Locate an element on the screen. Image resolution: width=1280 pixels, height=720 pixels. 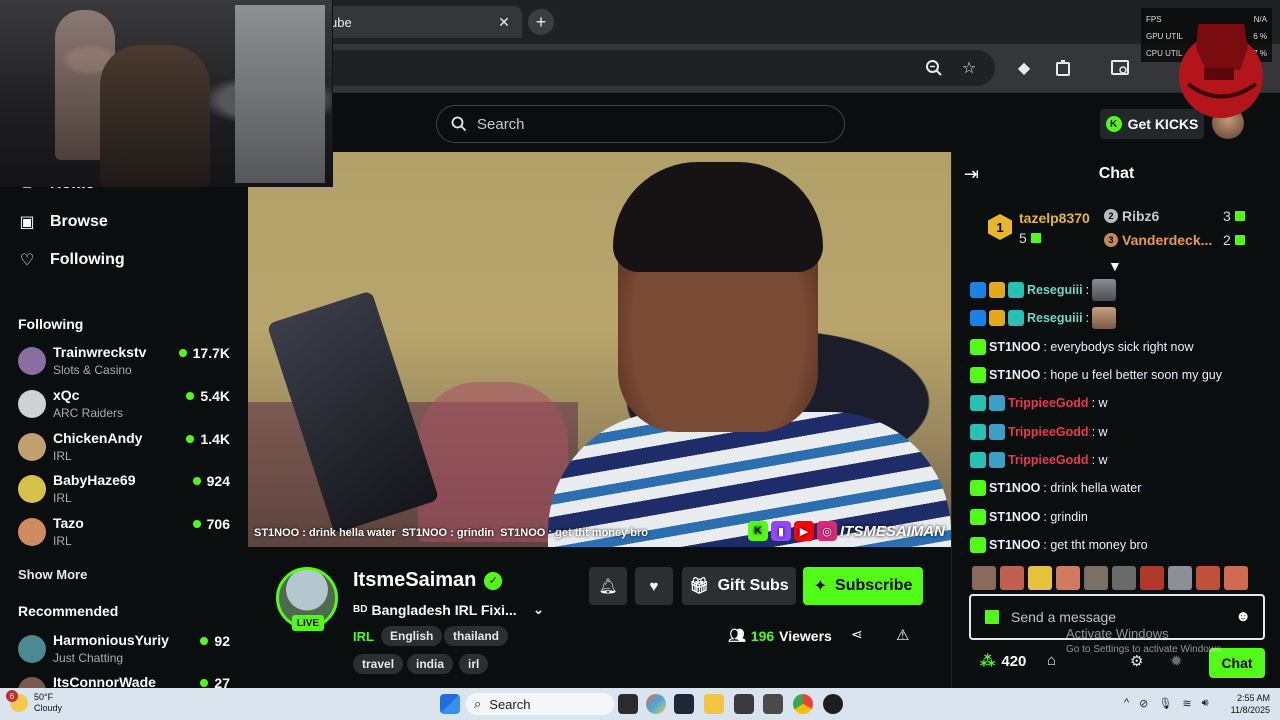
tag: irl is located at coordinates (474, 664).